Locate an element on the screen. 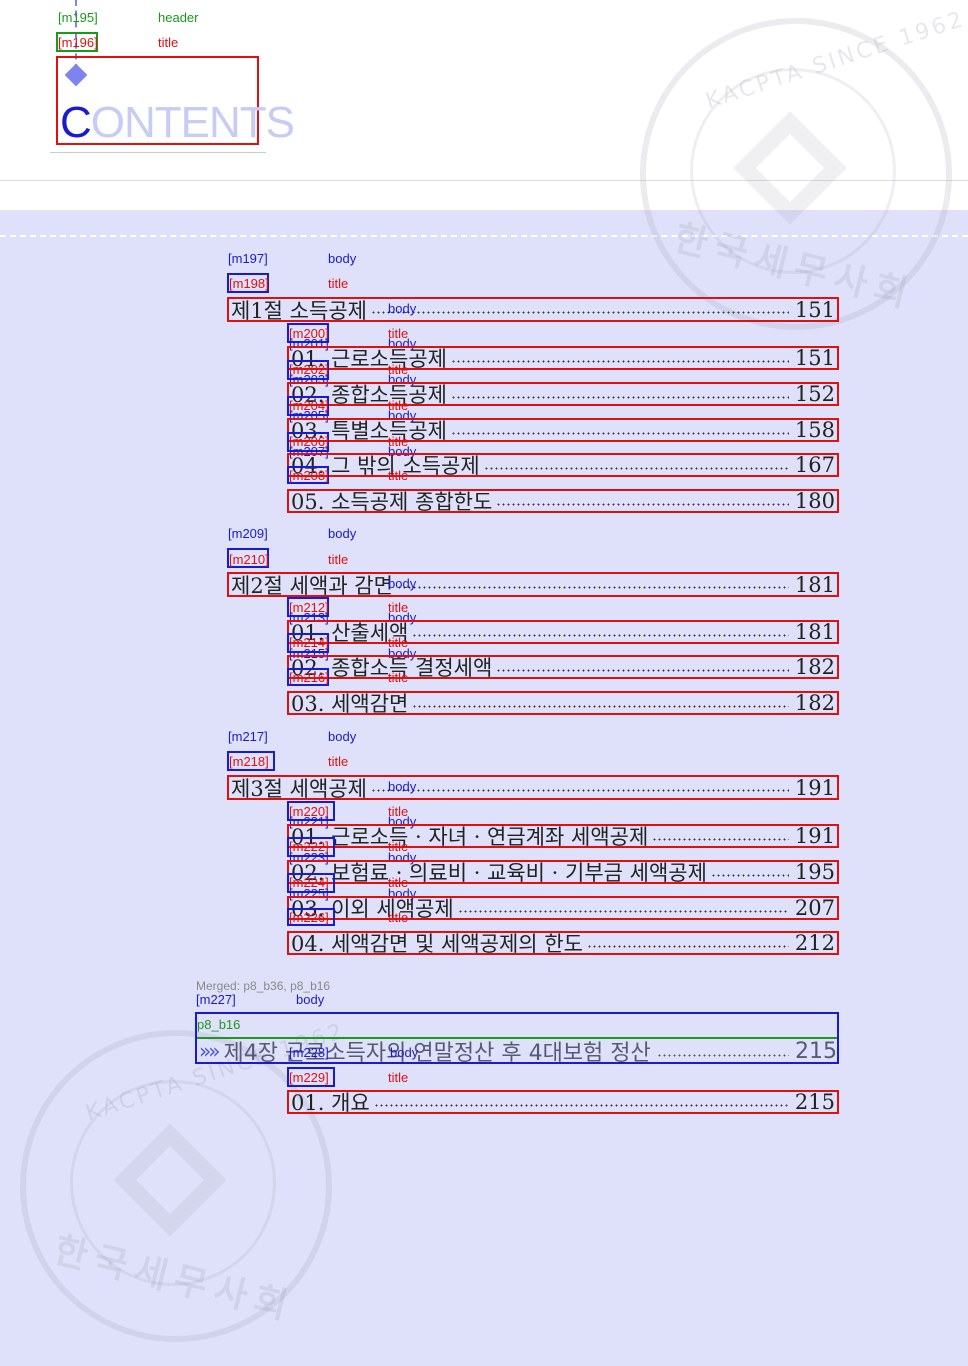 The width and height of the screenshot is (968, 1366). contents-title-rest: ONTENTS is located at coordinates (192, 122).